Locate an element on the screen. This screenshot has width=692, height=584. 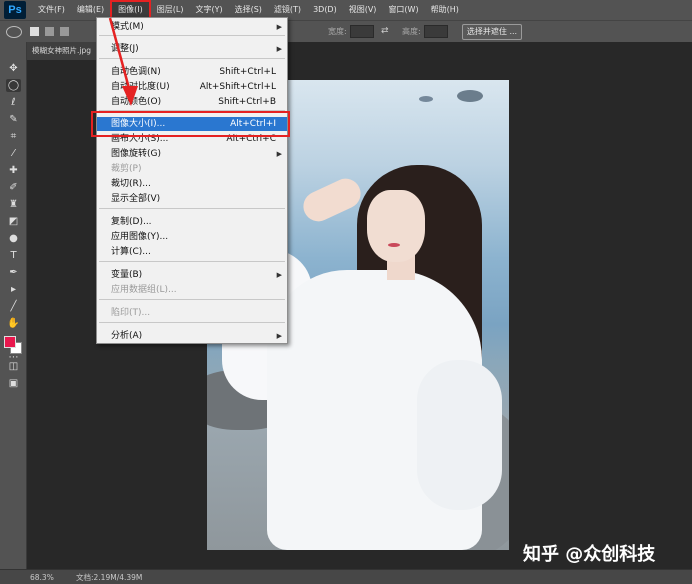
new-selection-icon is located at coordinates (34, 31).